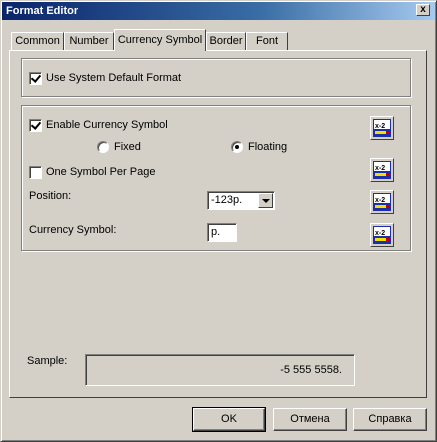 The width and height of the screenshot is (437, 442). What do you see at coordinates (423, 10) in the screenshot?
I see `close-button: x` at bounding box center [423, 10].